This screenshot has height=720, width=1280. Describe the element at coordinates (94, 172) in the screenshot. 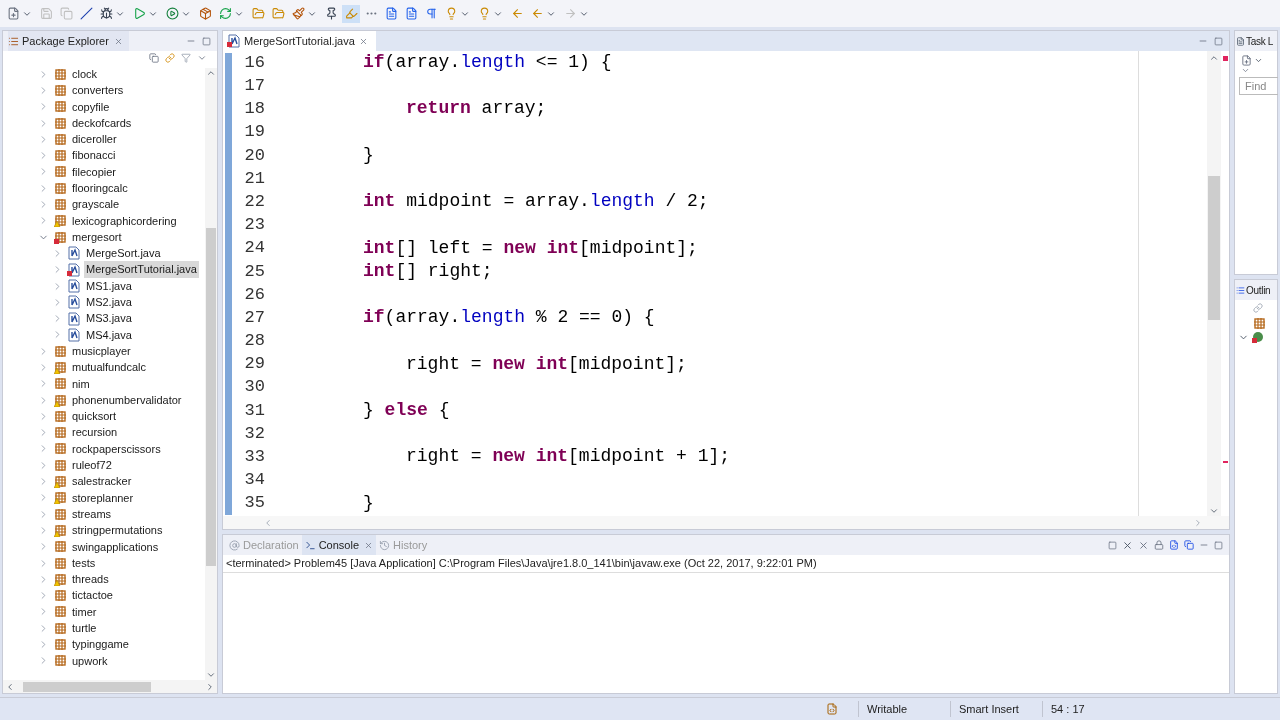

I see `tree-item: filecopier` at that location.